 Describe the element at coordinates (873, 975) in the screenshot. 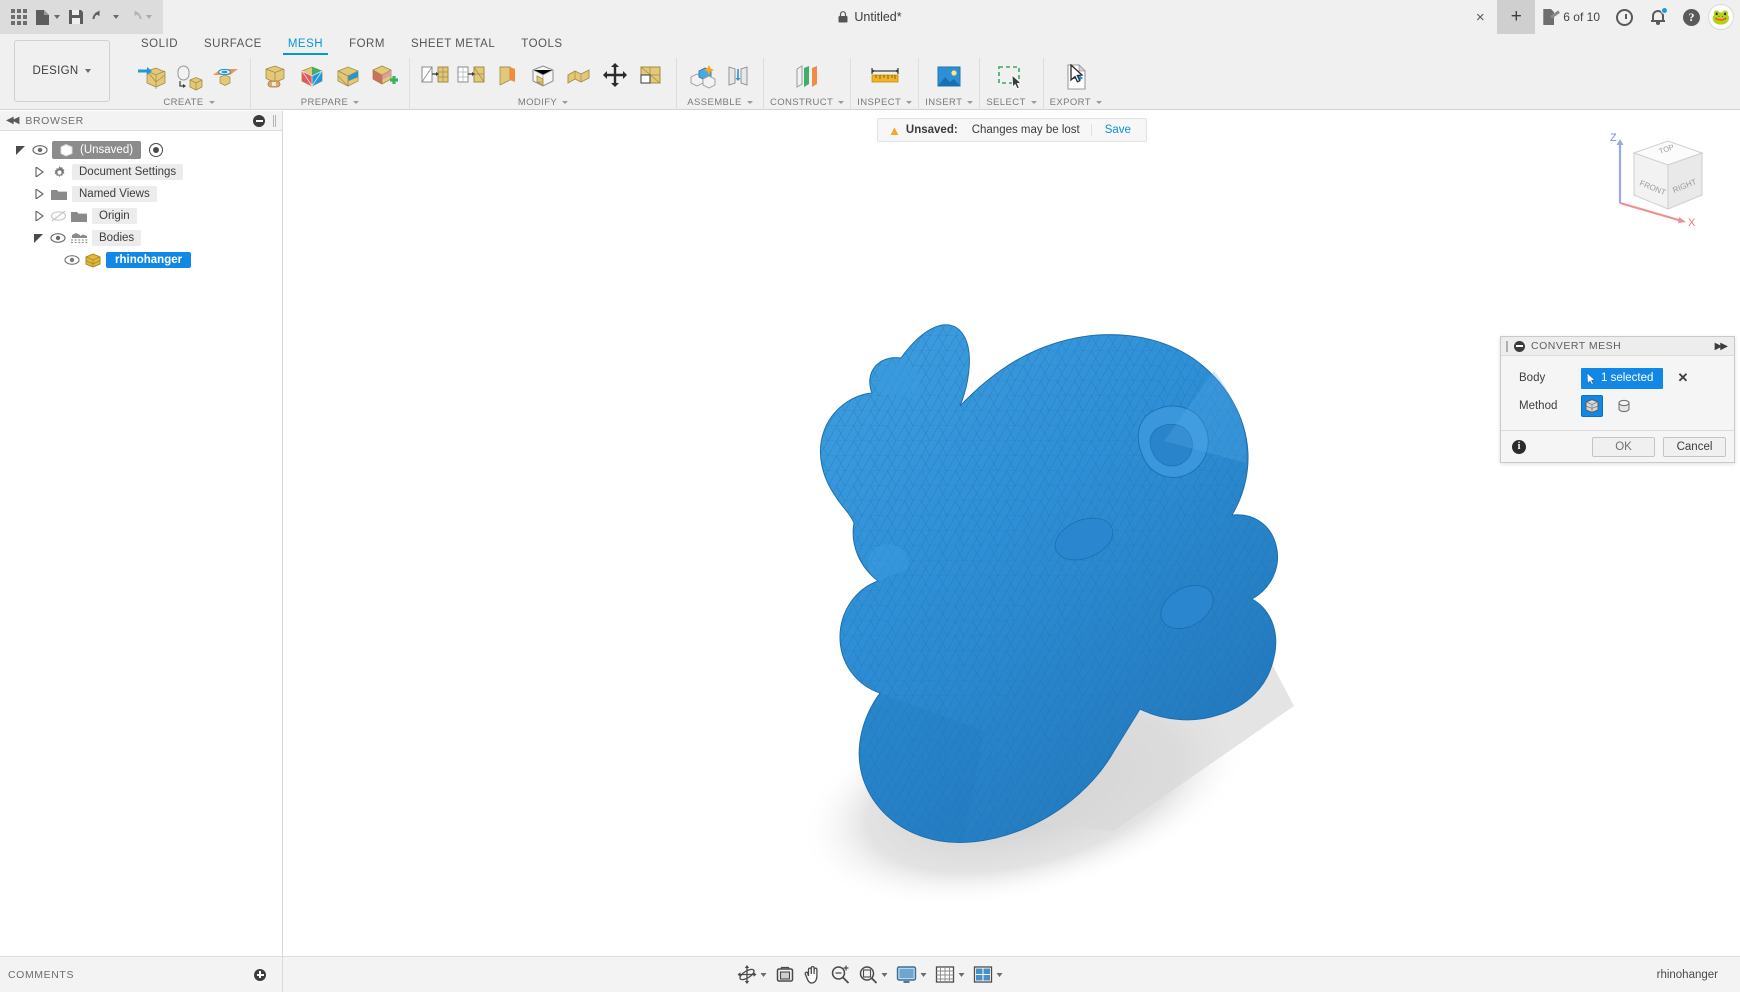

I see `zoom-window-icon` at that location.